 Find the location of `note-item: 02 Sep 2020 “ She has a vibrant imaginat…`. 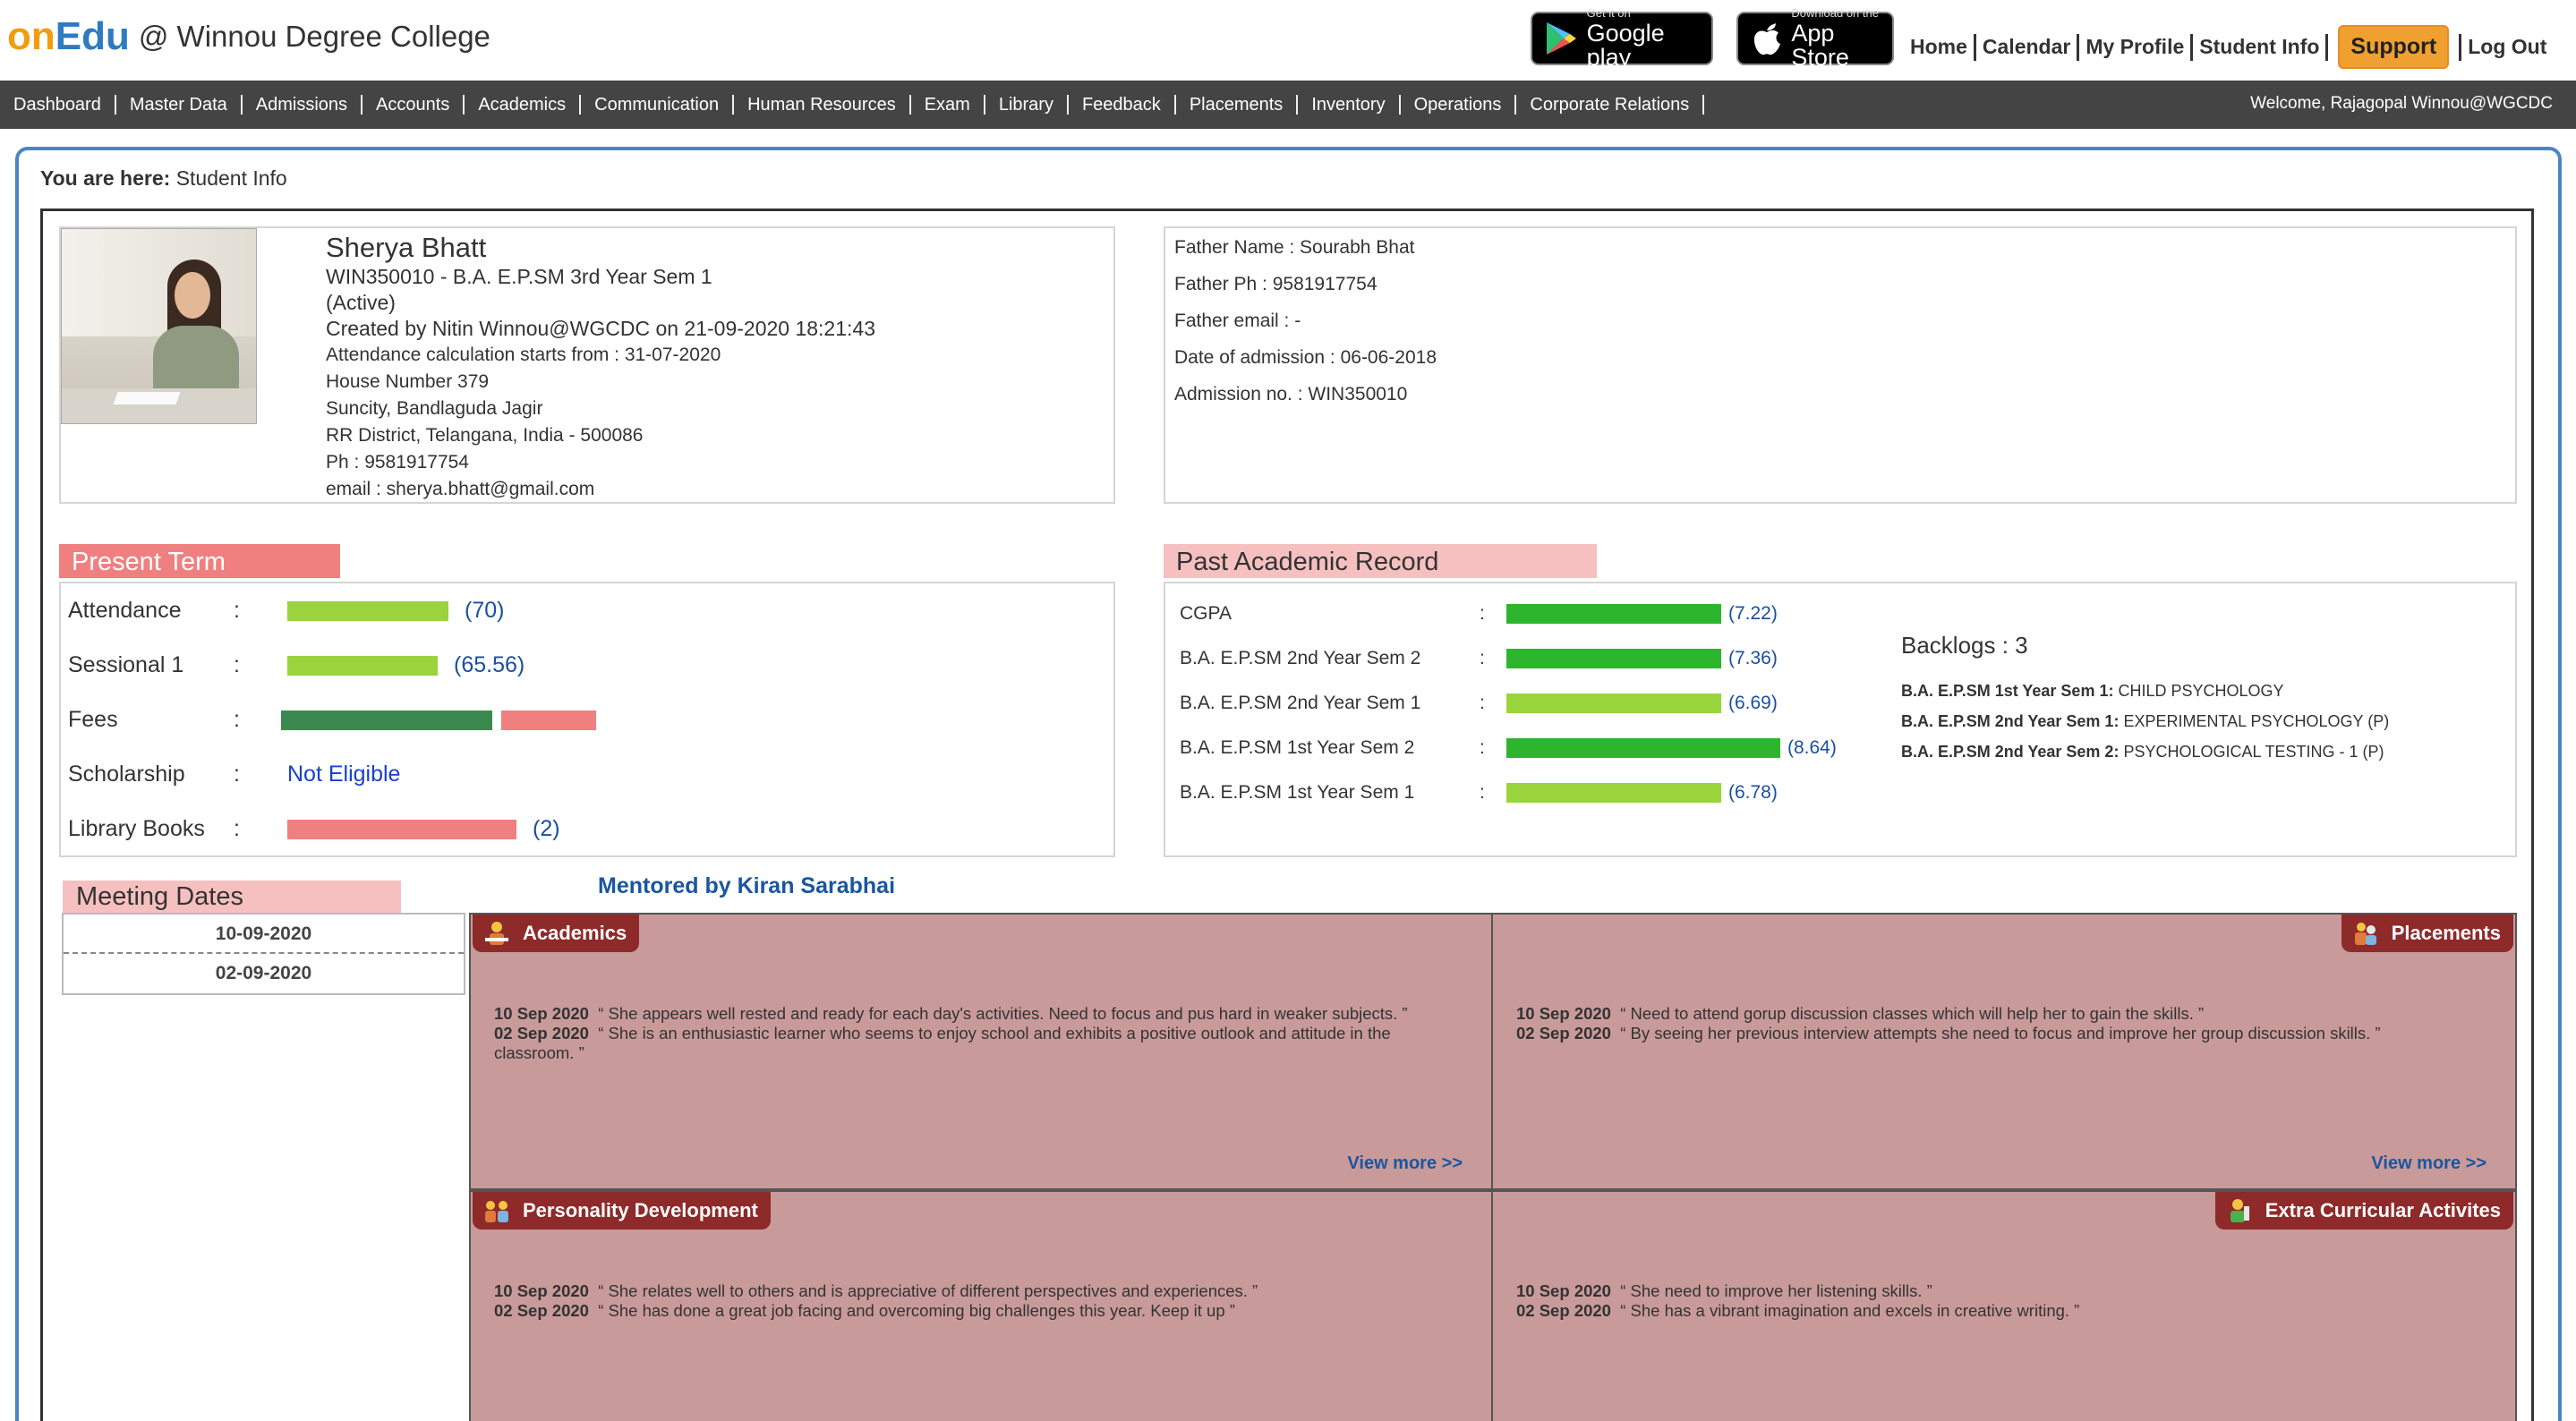

note-item: 02 Sep 2020 “ She has a vibrant imaginat… is located at coordinates (1798, 1310).